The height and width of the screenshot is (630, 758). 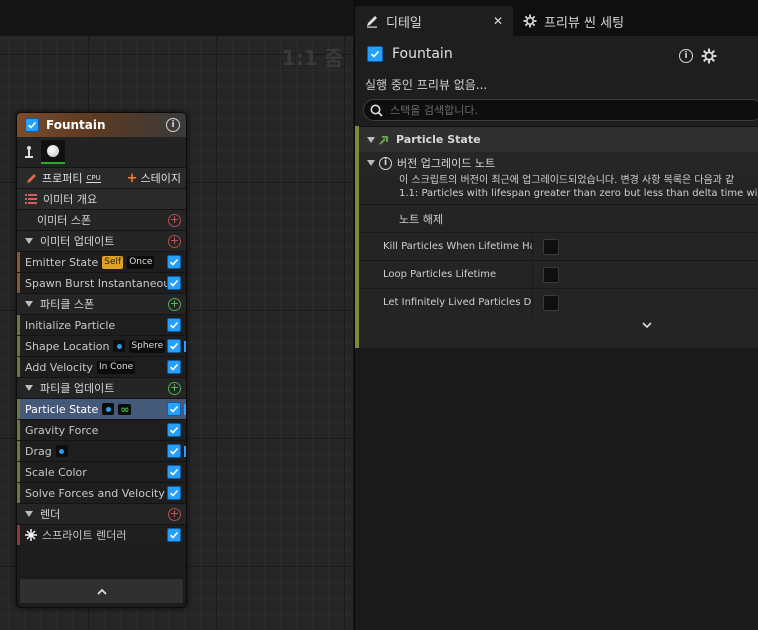 What do you see at coordinates (584, 23) in the screenshot?
I see `tab-preview-label: 프리뷰 씬 세팅` at bounding box center [584, 23].